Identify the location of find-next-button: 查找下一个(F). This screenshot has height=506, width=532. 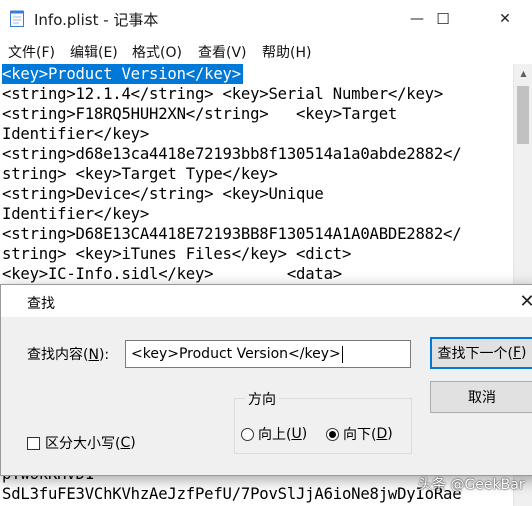
(481, 353).